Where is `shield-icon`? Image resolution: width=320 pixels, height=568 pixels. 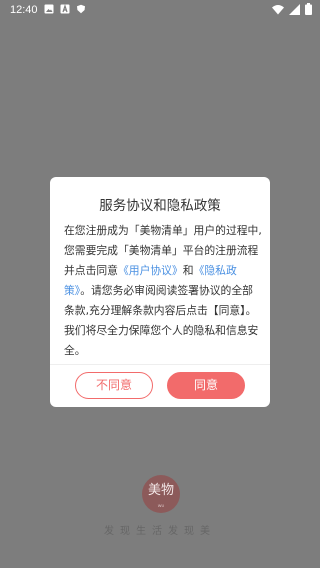
shield-icon is located at coordinates (81, 9).